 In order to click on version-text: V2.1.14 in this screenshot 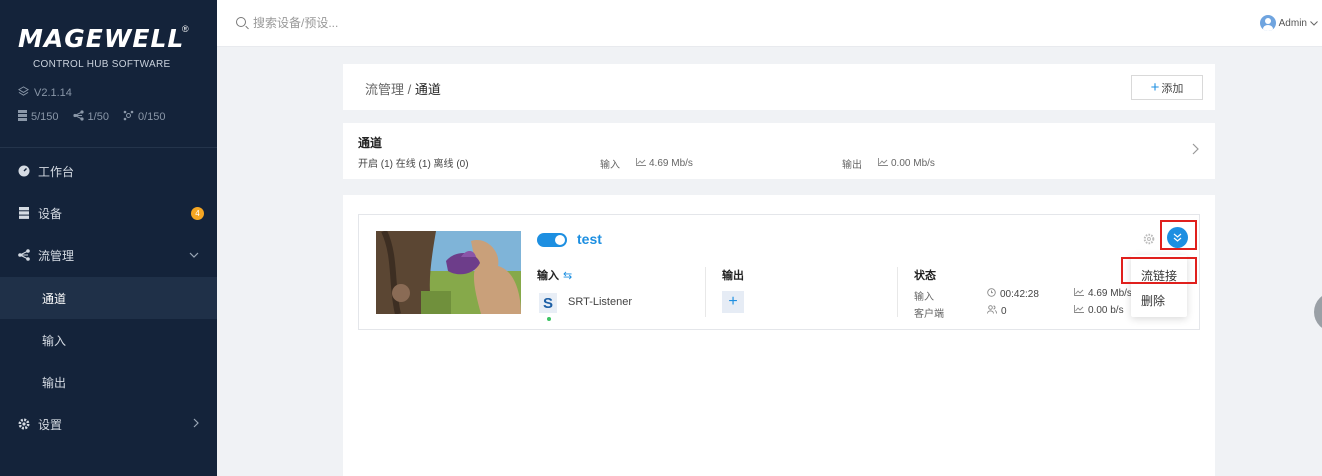, I will do `click(53, 93)`.